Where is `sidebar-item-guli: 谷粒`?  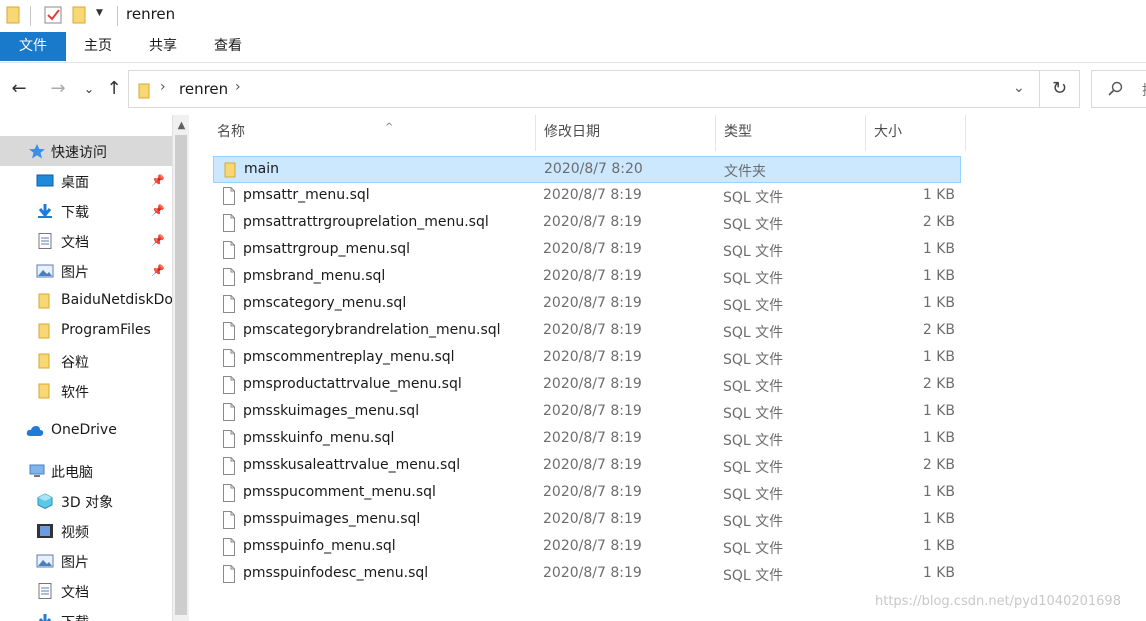
sidebar-item-guli: 谷粒 is located at coordinates (86, 361).